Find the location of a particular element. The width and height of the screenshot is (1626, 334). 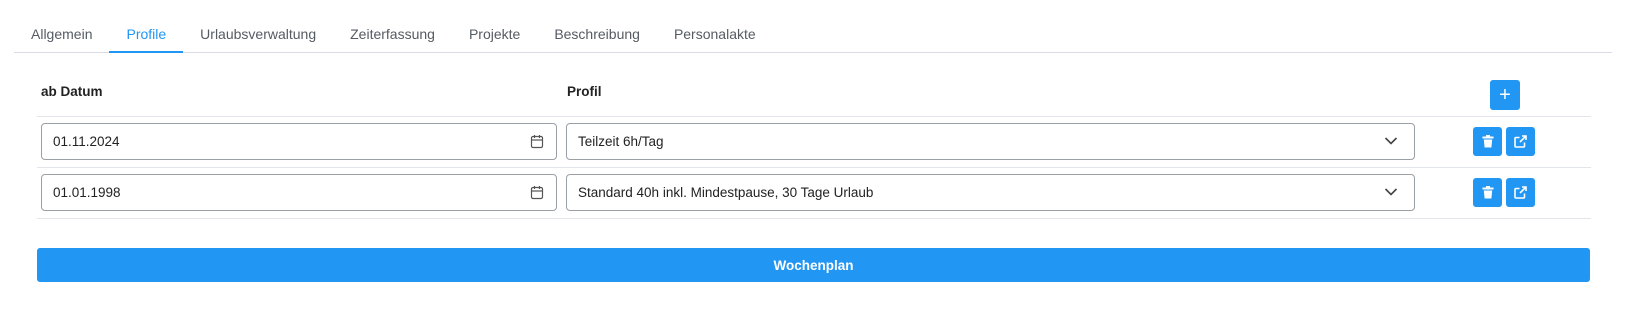

add-profile-button: + is located at coordinates (1505, 95).